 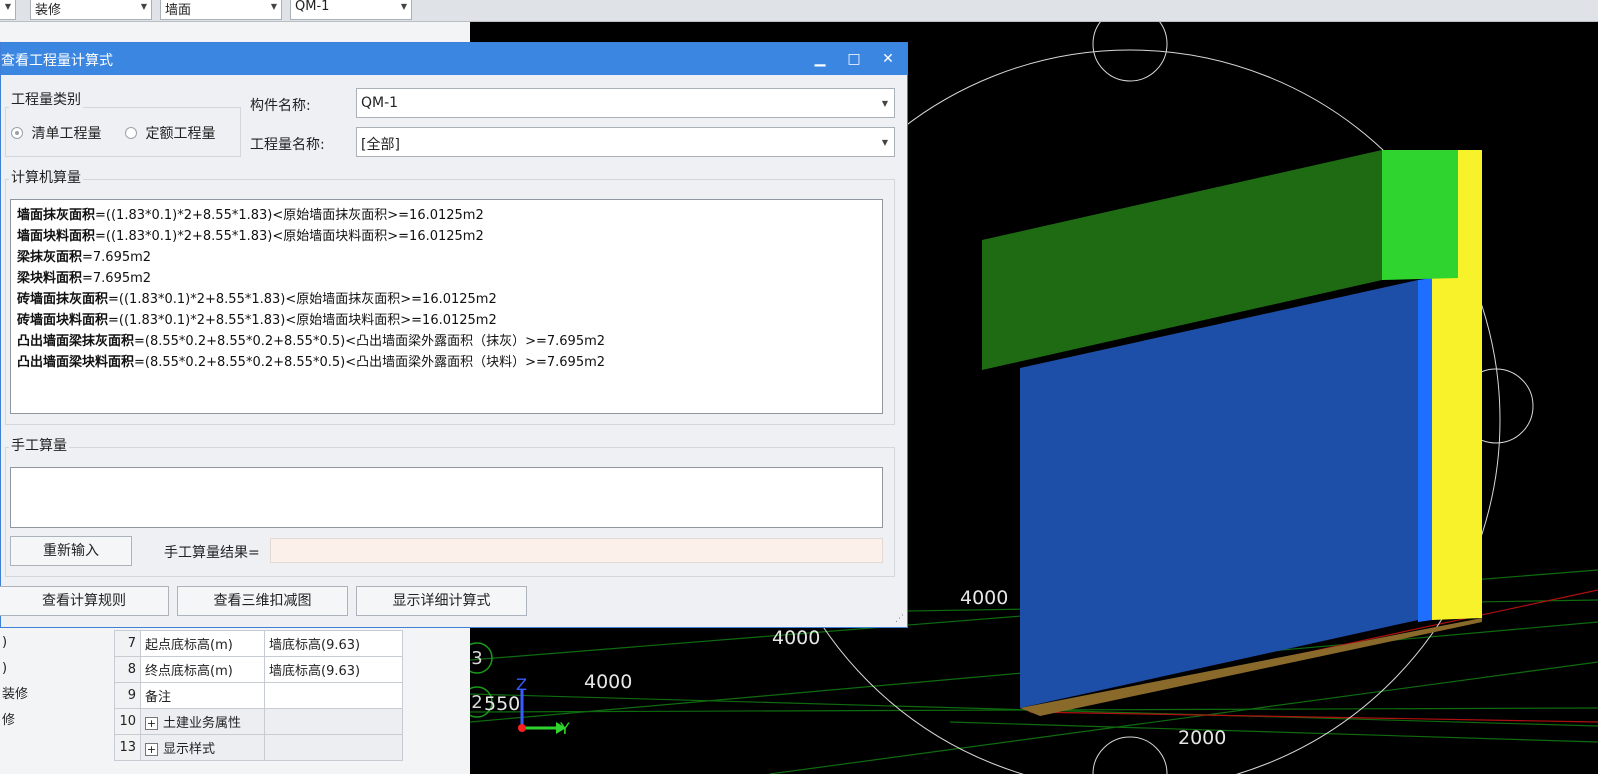 I want to click on y-axis-label: Y, so click(x=564, y=728).